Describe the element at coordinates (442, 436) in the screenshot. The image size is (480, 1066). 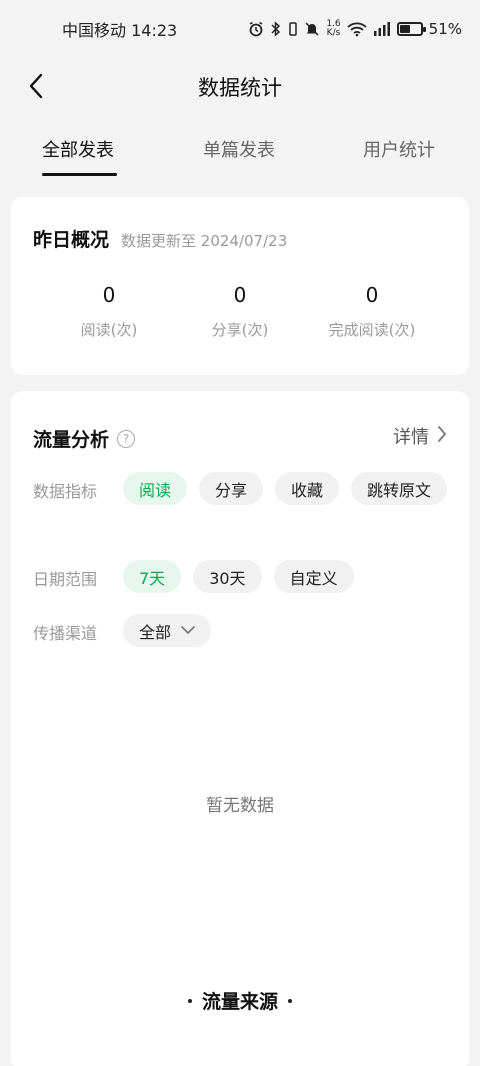
I see `chevron-right-icon` at that location.